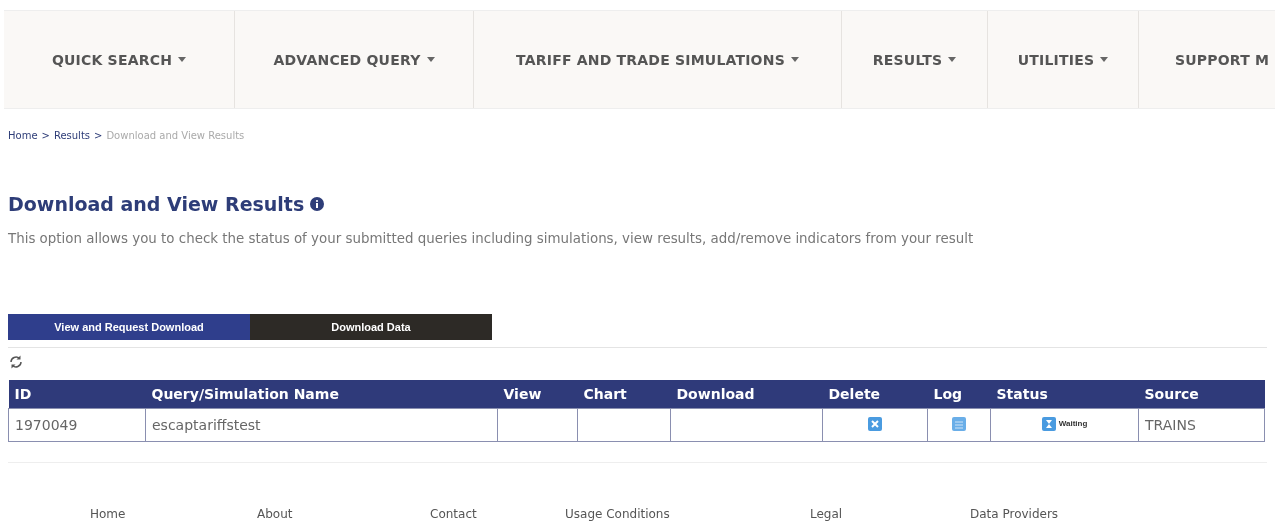 The height and width of the screenshot is (524, 1275). What do you see at coordinates (72, 135) in the screenshot?
I see `breadcrumb-link: Results` at bounding box center [72, 135].